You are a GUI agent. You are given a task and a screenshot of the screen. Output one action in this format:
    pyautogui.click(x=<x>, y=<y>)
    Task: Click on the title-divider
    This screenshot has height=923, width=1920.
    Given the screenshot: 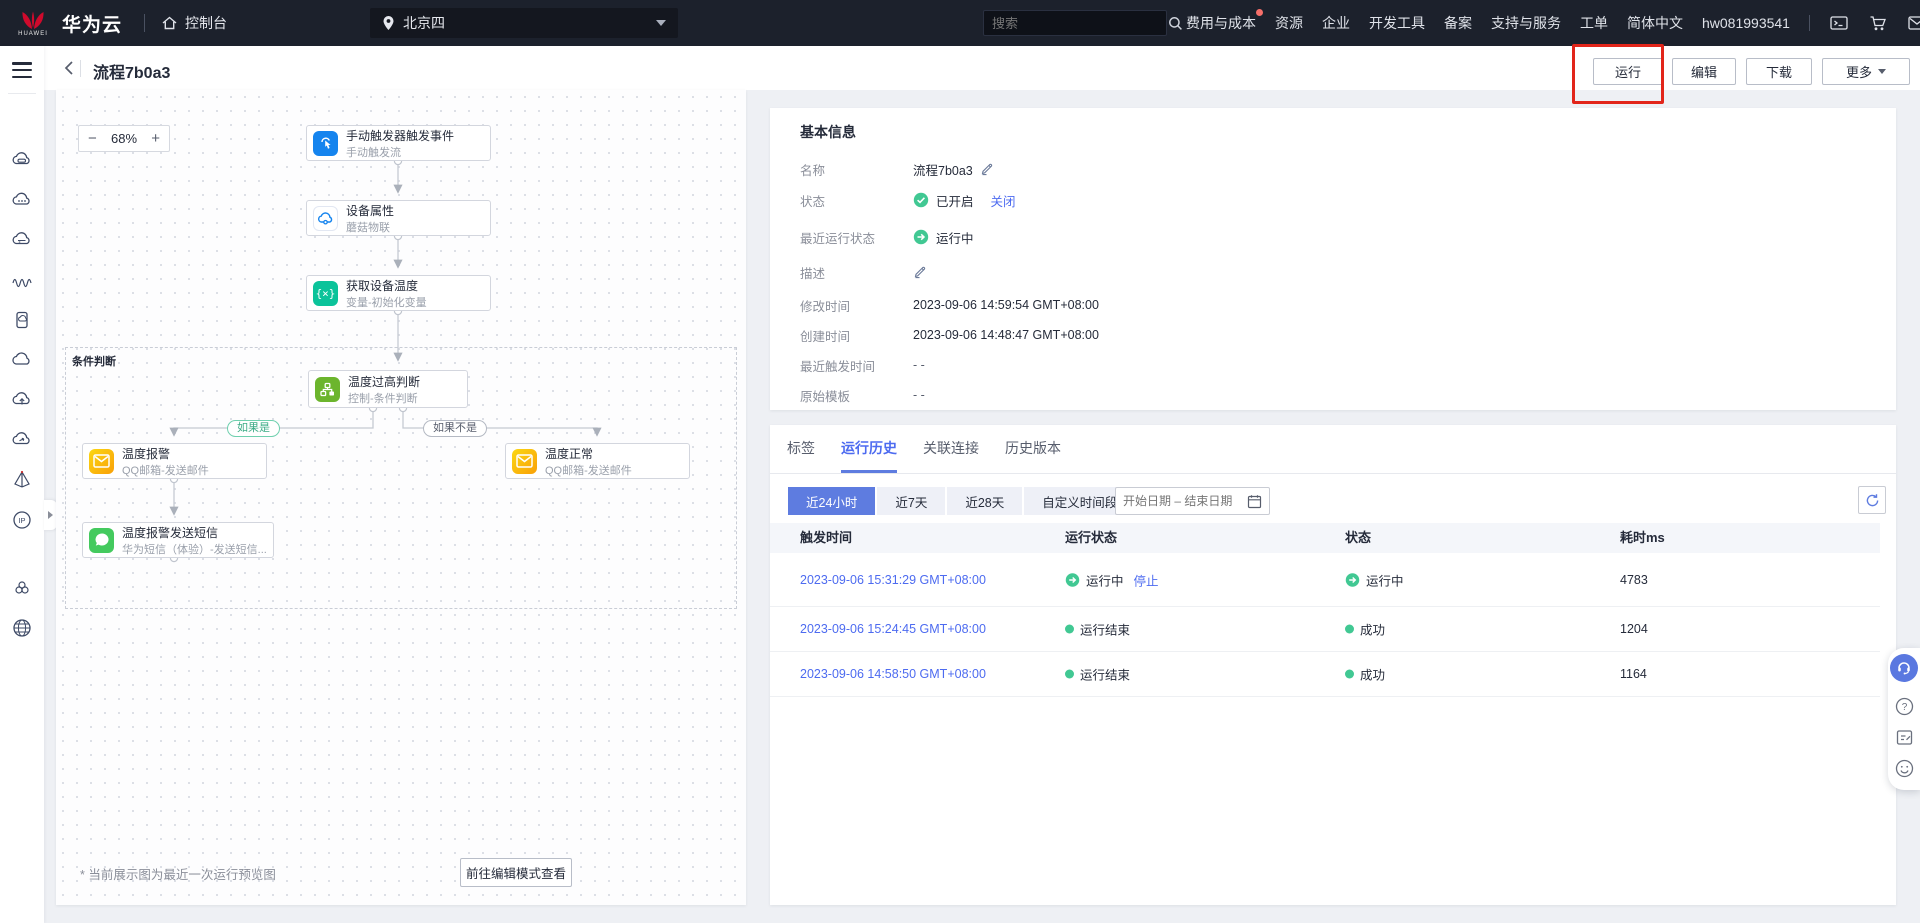 What is the action you would take?
    pyautogui.click(x=80, y=68)
    